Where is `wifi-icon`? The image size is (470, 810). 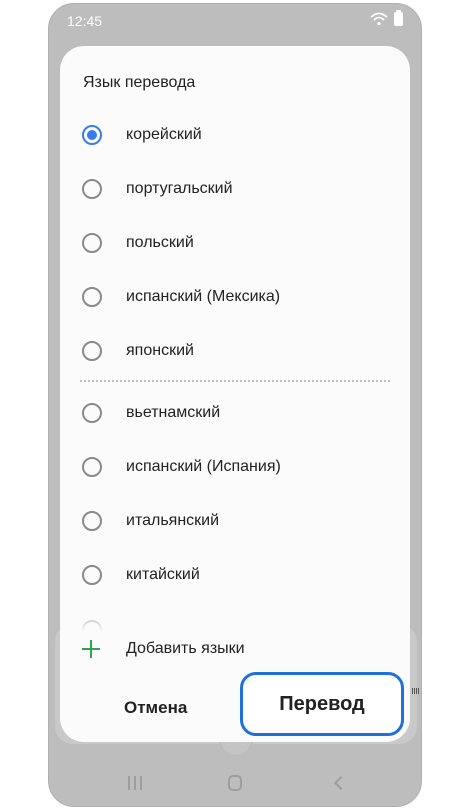 wifi-icon is located at coordinates (379, 19).